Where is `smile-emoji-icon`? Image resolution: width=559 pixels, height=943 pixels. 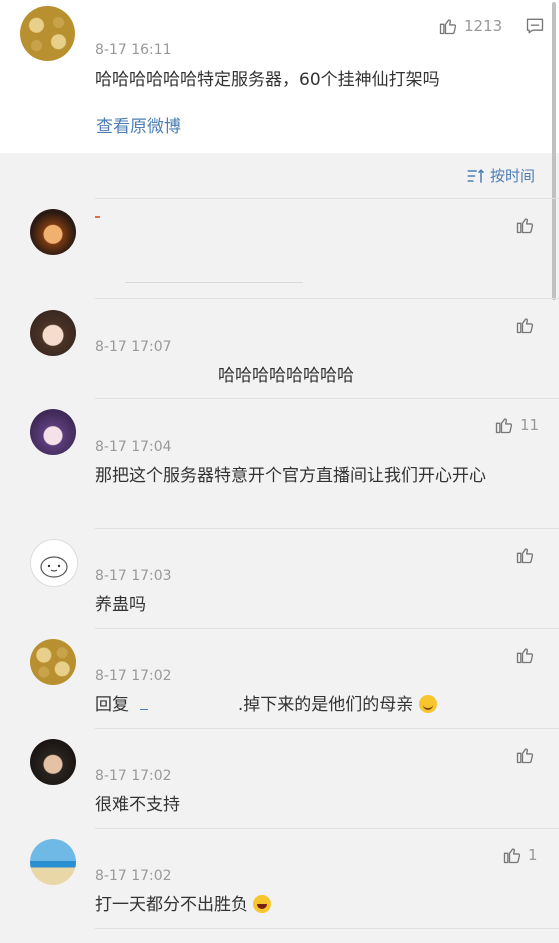 smile-emoji-icon is located at coordinates (427, 704).